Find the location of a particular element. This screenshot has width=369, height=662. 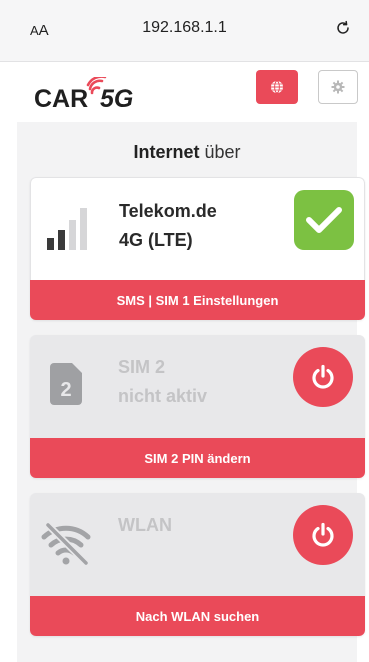

sim2-power-button is located at coordinates (323, 377).